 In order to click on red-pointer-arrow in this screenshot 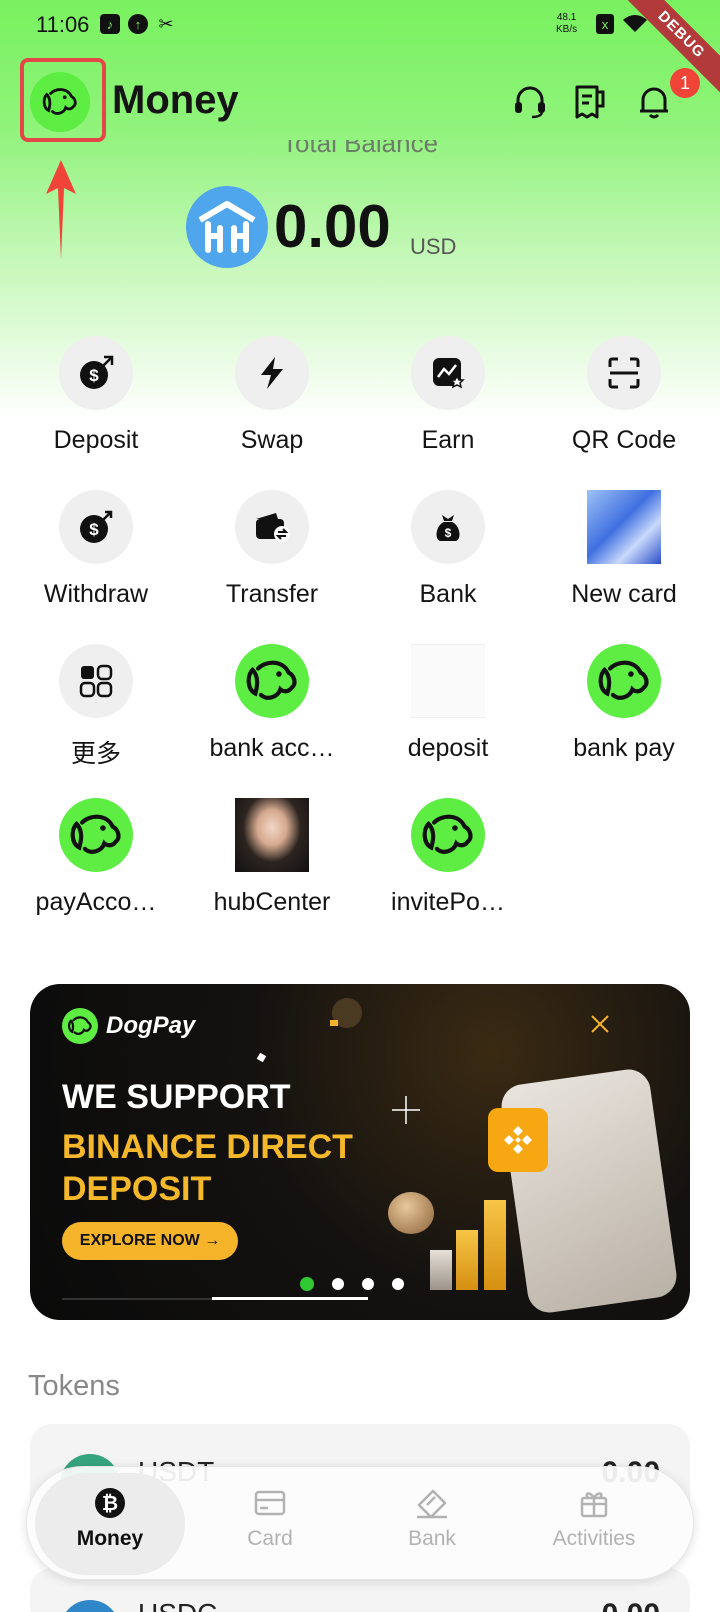, I will do `click(61, 210)`.